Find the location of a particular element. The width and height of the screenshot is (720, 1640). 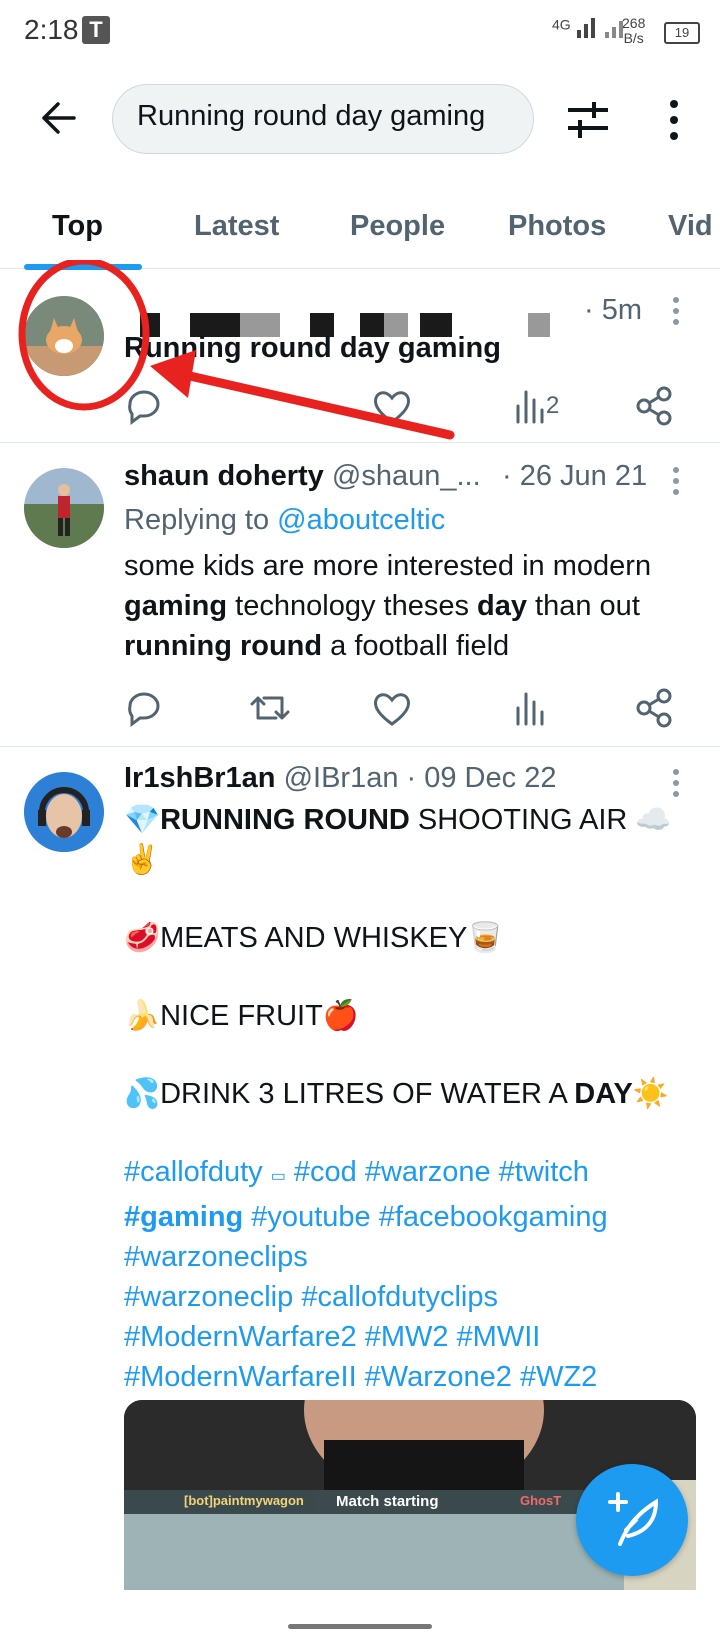

author-name: Ir1shBr1an is located at coordinates (200, 778).